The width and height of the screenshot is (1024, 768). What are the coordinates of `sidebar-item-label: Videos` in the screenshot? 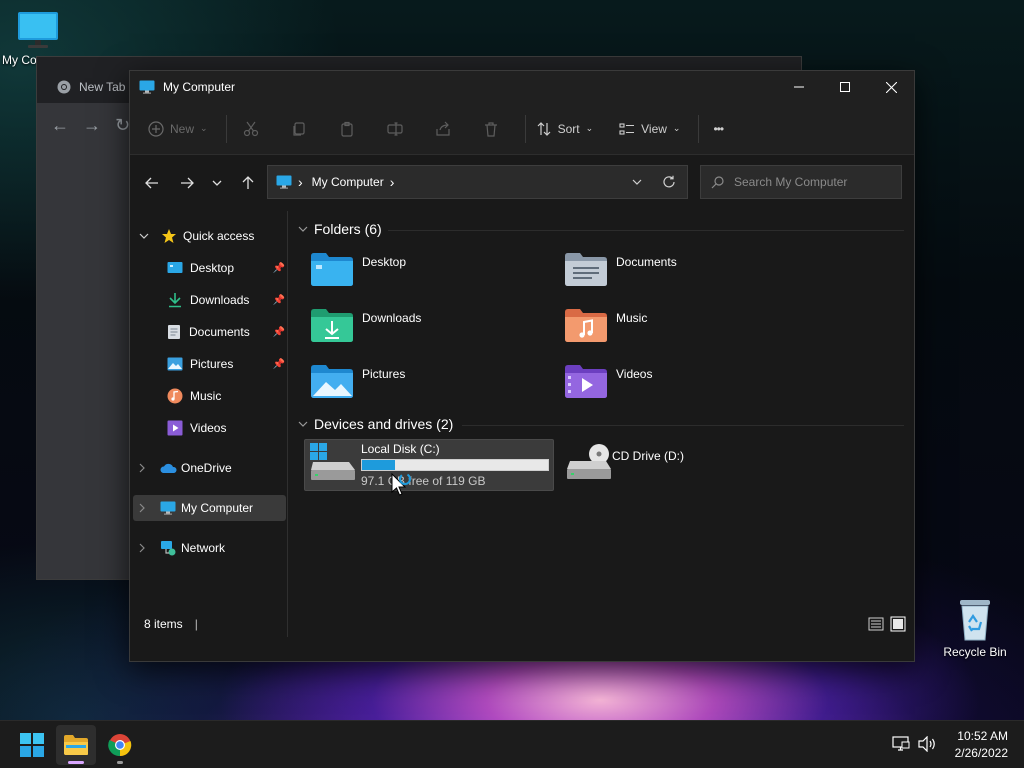 It's located at (208, 428).